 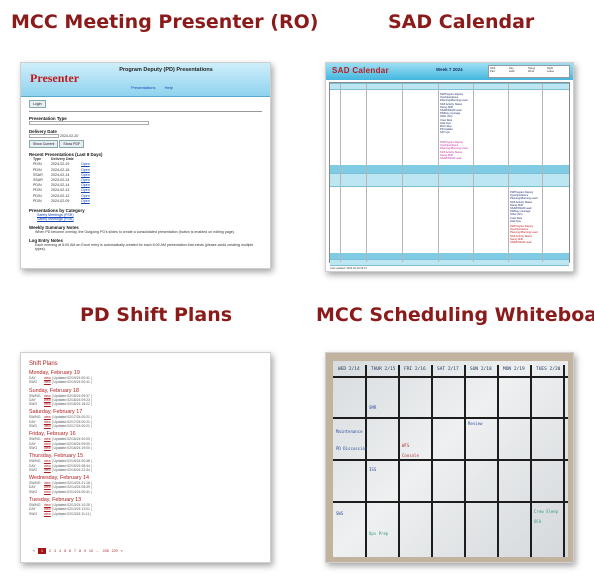 What do you see at coordinates (169, 87) in the screenshot?
I see `nav-help: Help` at bounding box center [169, 87].